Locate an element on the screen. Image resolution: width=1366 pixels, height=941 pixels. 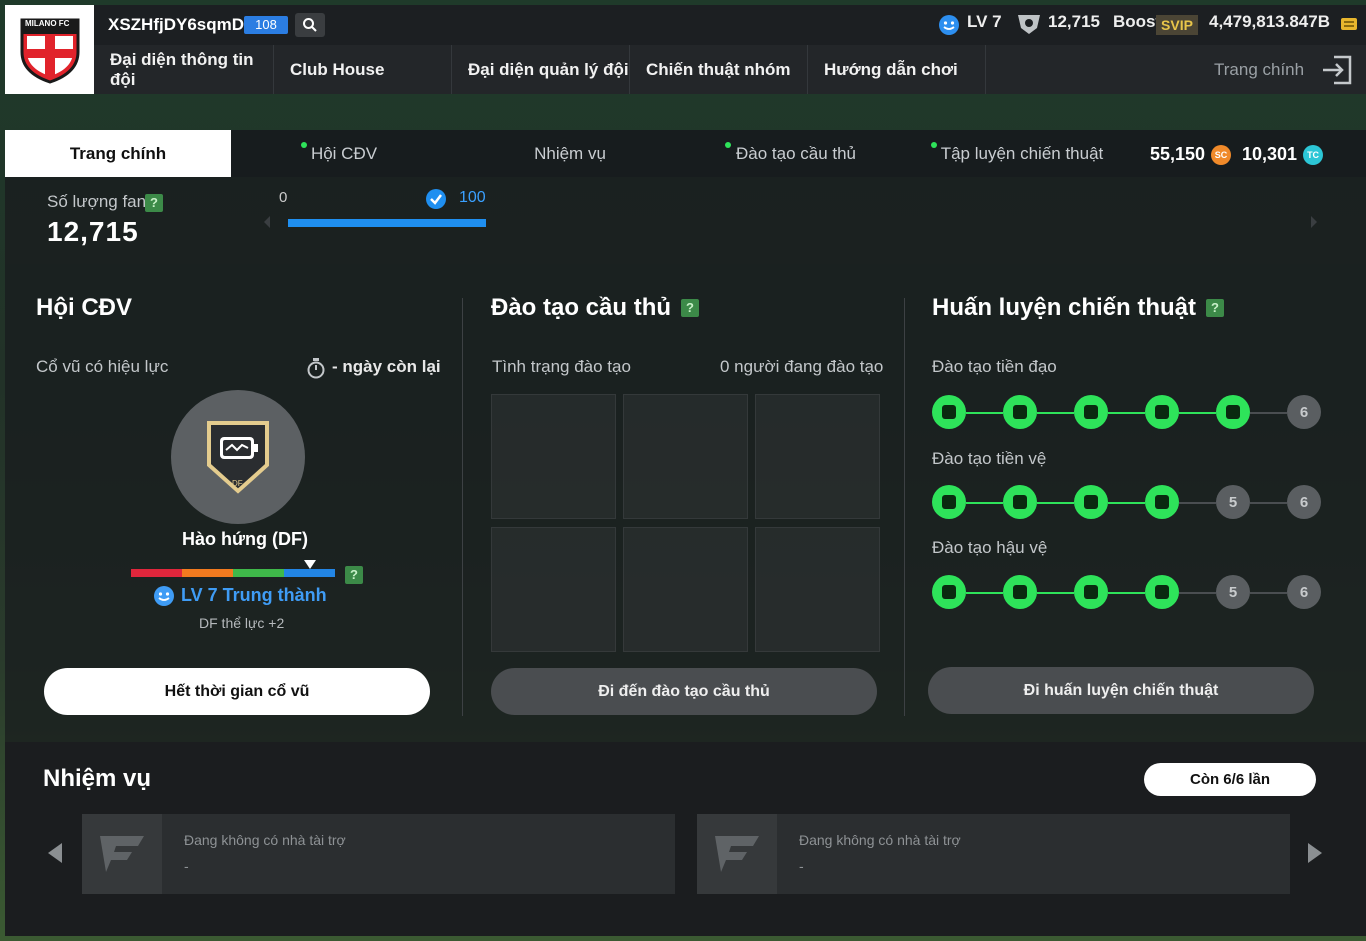
progress-prev-icon is located at coordinates (267, 222).